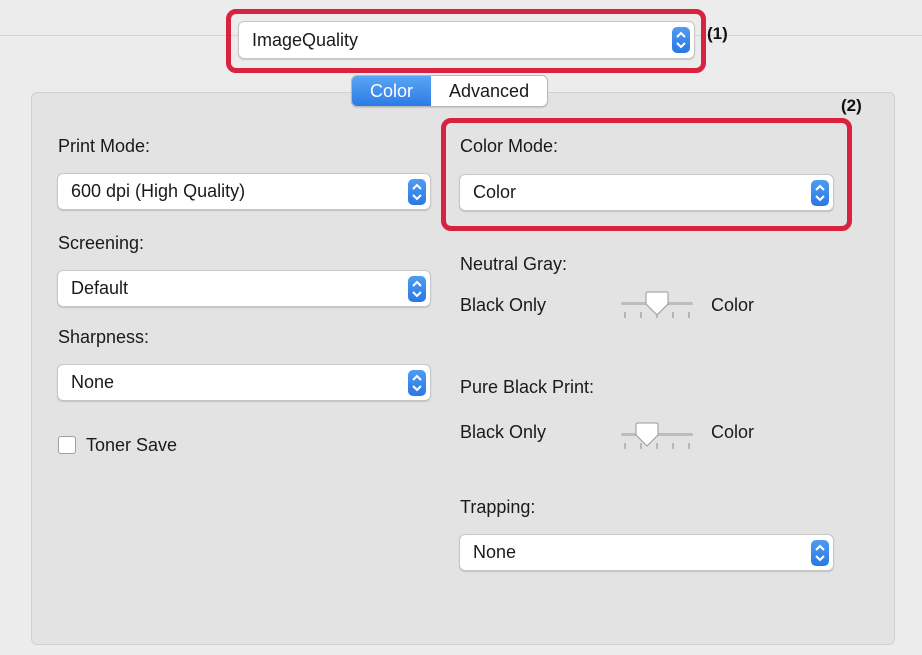 The width and height of the screenshot is (922, 655). I want to click on neutral-gray-slider, so click(657, 308).